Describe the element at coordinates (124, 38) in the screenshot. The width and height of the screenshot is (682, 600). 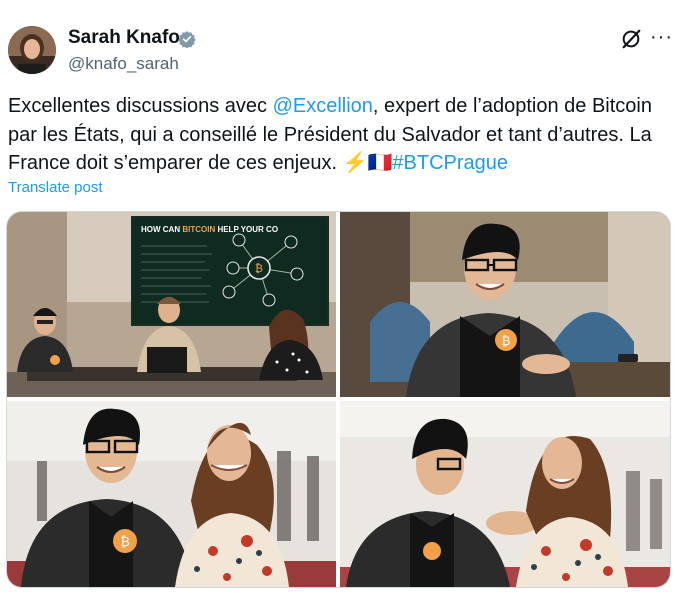
I see `author-name: Sarah Knafo` at that location.